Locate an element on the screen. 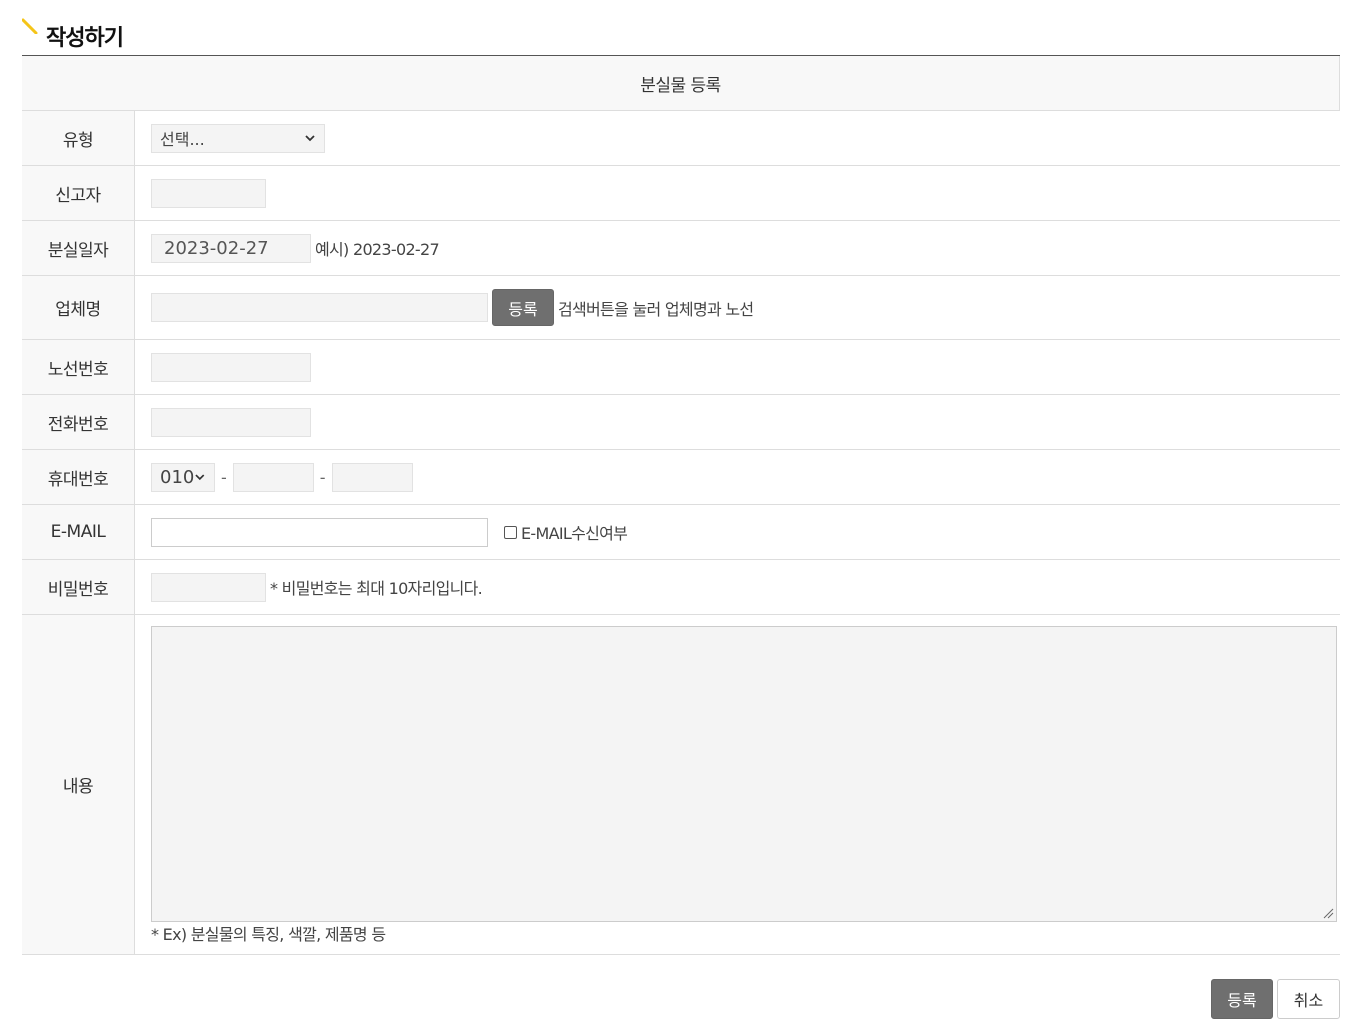 Image resolution: width=1361 pixels, height=1031 pixels. mobile-label: 휴대번호 is located at coordinates (78, 477).